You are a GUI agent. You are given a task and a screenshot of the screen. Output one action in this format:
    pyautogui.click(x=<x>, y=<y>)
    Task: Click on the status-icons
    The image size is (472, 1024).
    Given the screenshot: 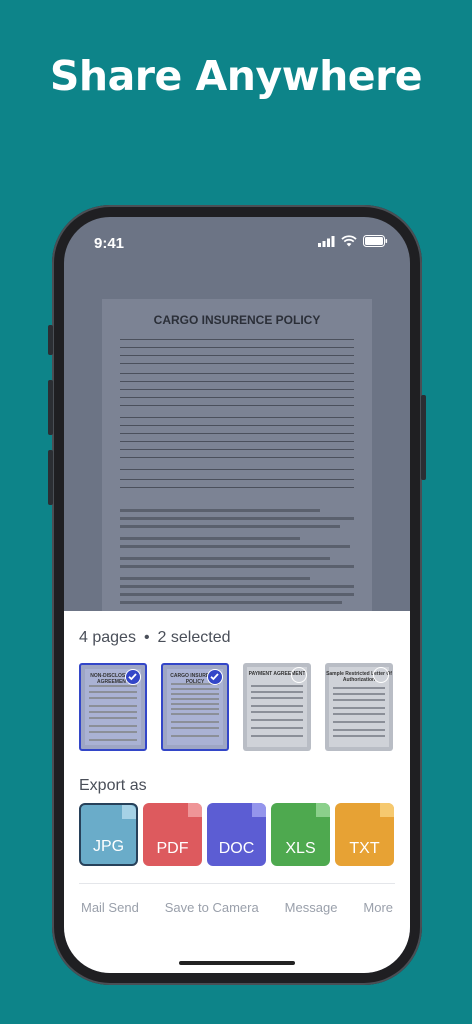 What is the action you would take?
    pyautogui.click(x=353, y=241)
    